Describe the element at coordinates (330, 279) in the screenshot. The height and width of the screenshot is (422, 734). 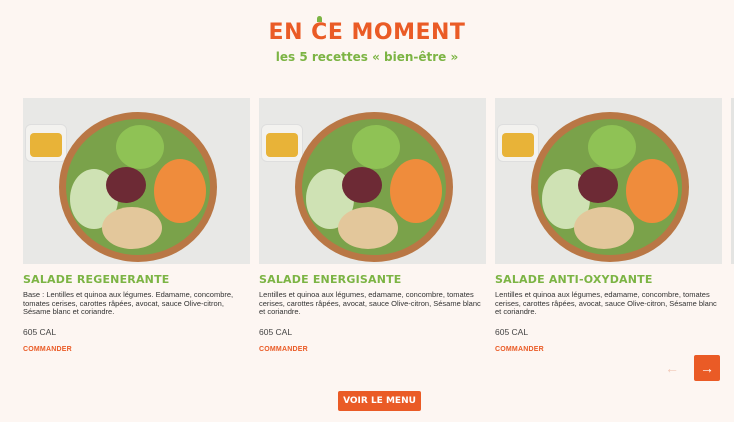
I see `recipe-name: SALADE ENERGISANTE` at that location.